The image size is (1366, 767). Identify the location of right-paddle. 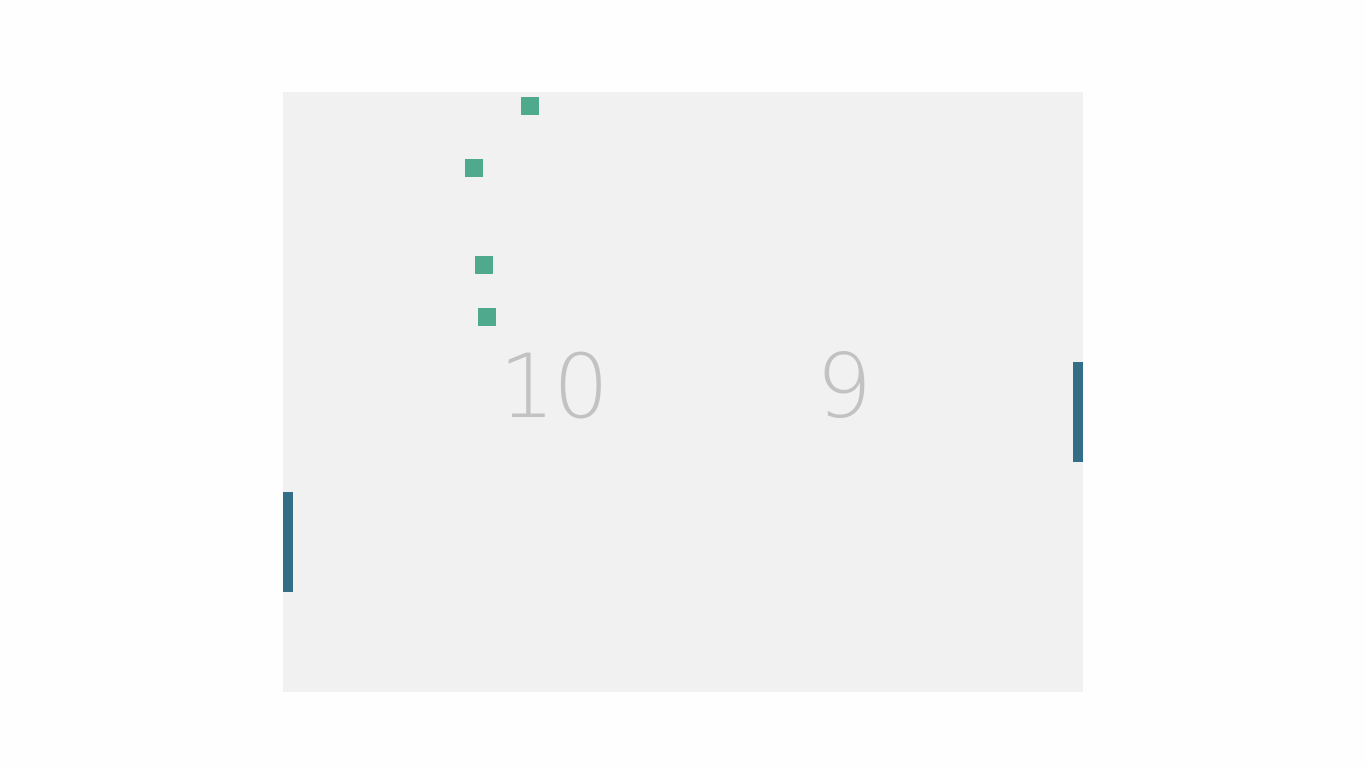
(1078, 412).